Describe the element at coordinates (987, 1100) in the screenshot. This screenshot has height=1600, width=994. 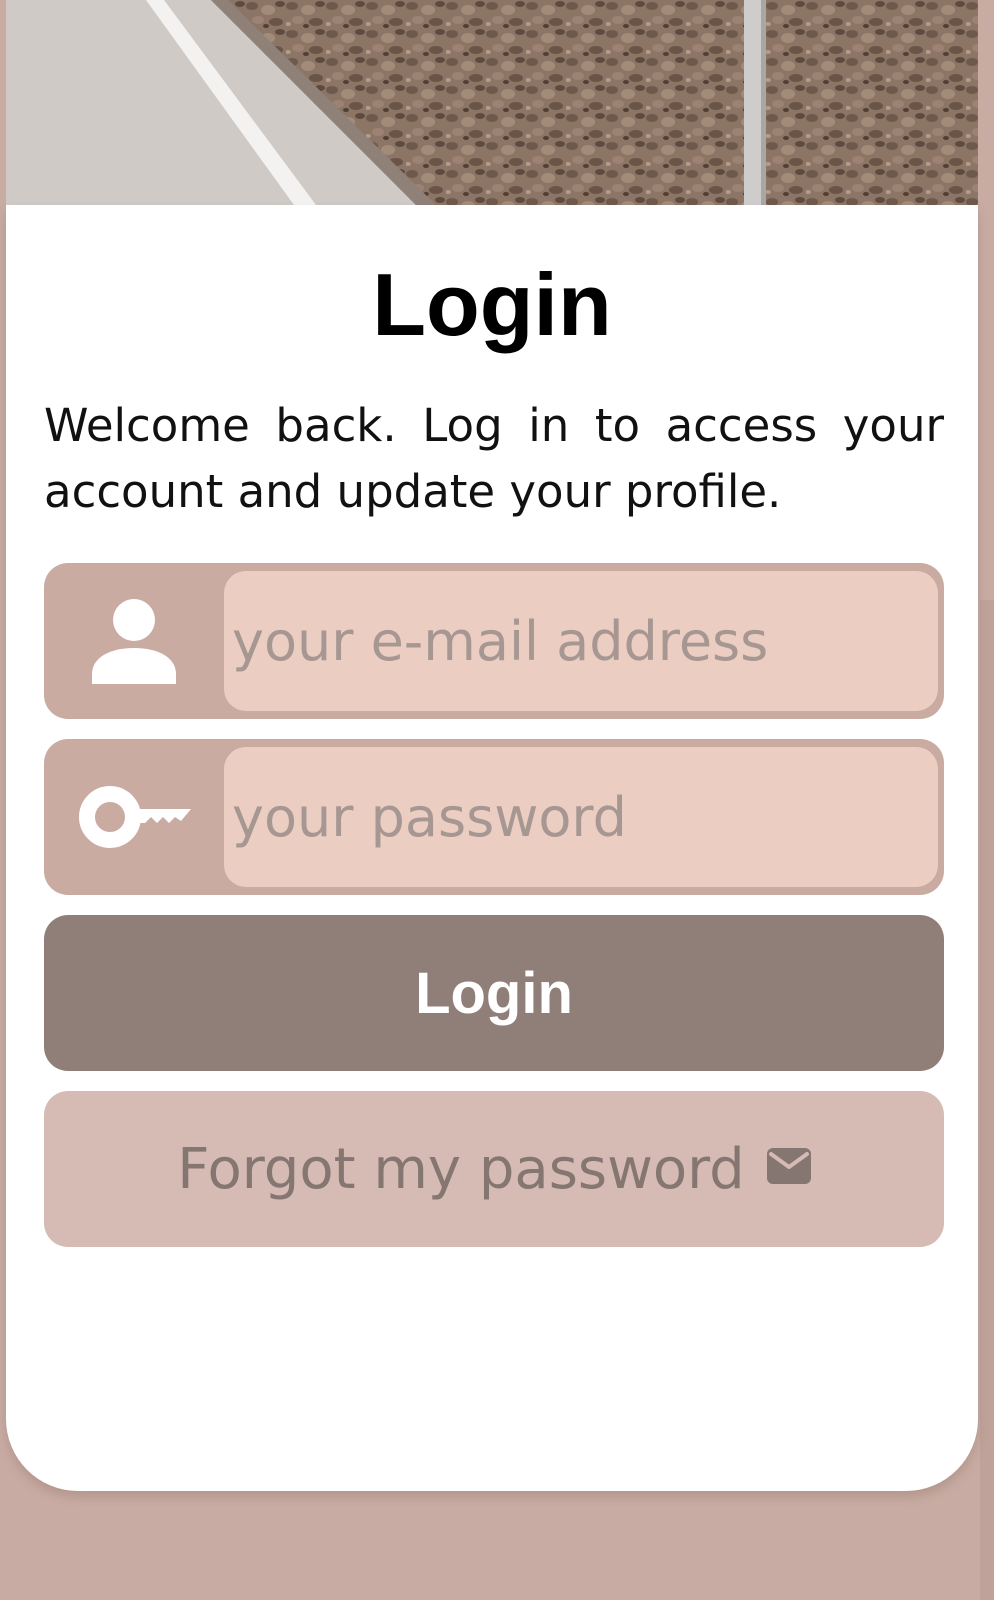
I see `background-edge` at that location.